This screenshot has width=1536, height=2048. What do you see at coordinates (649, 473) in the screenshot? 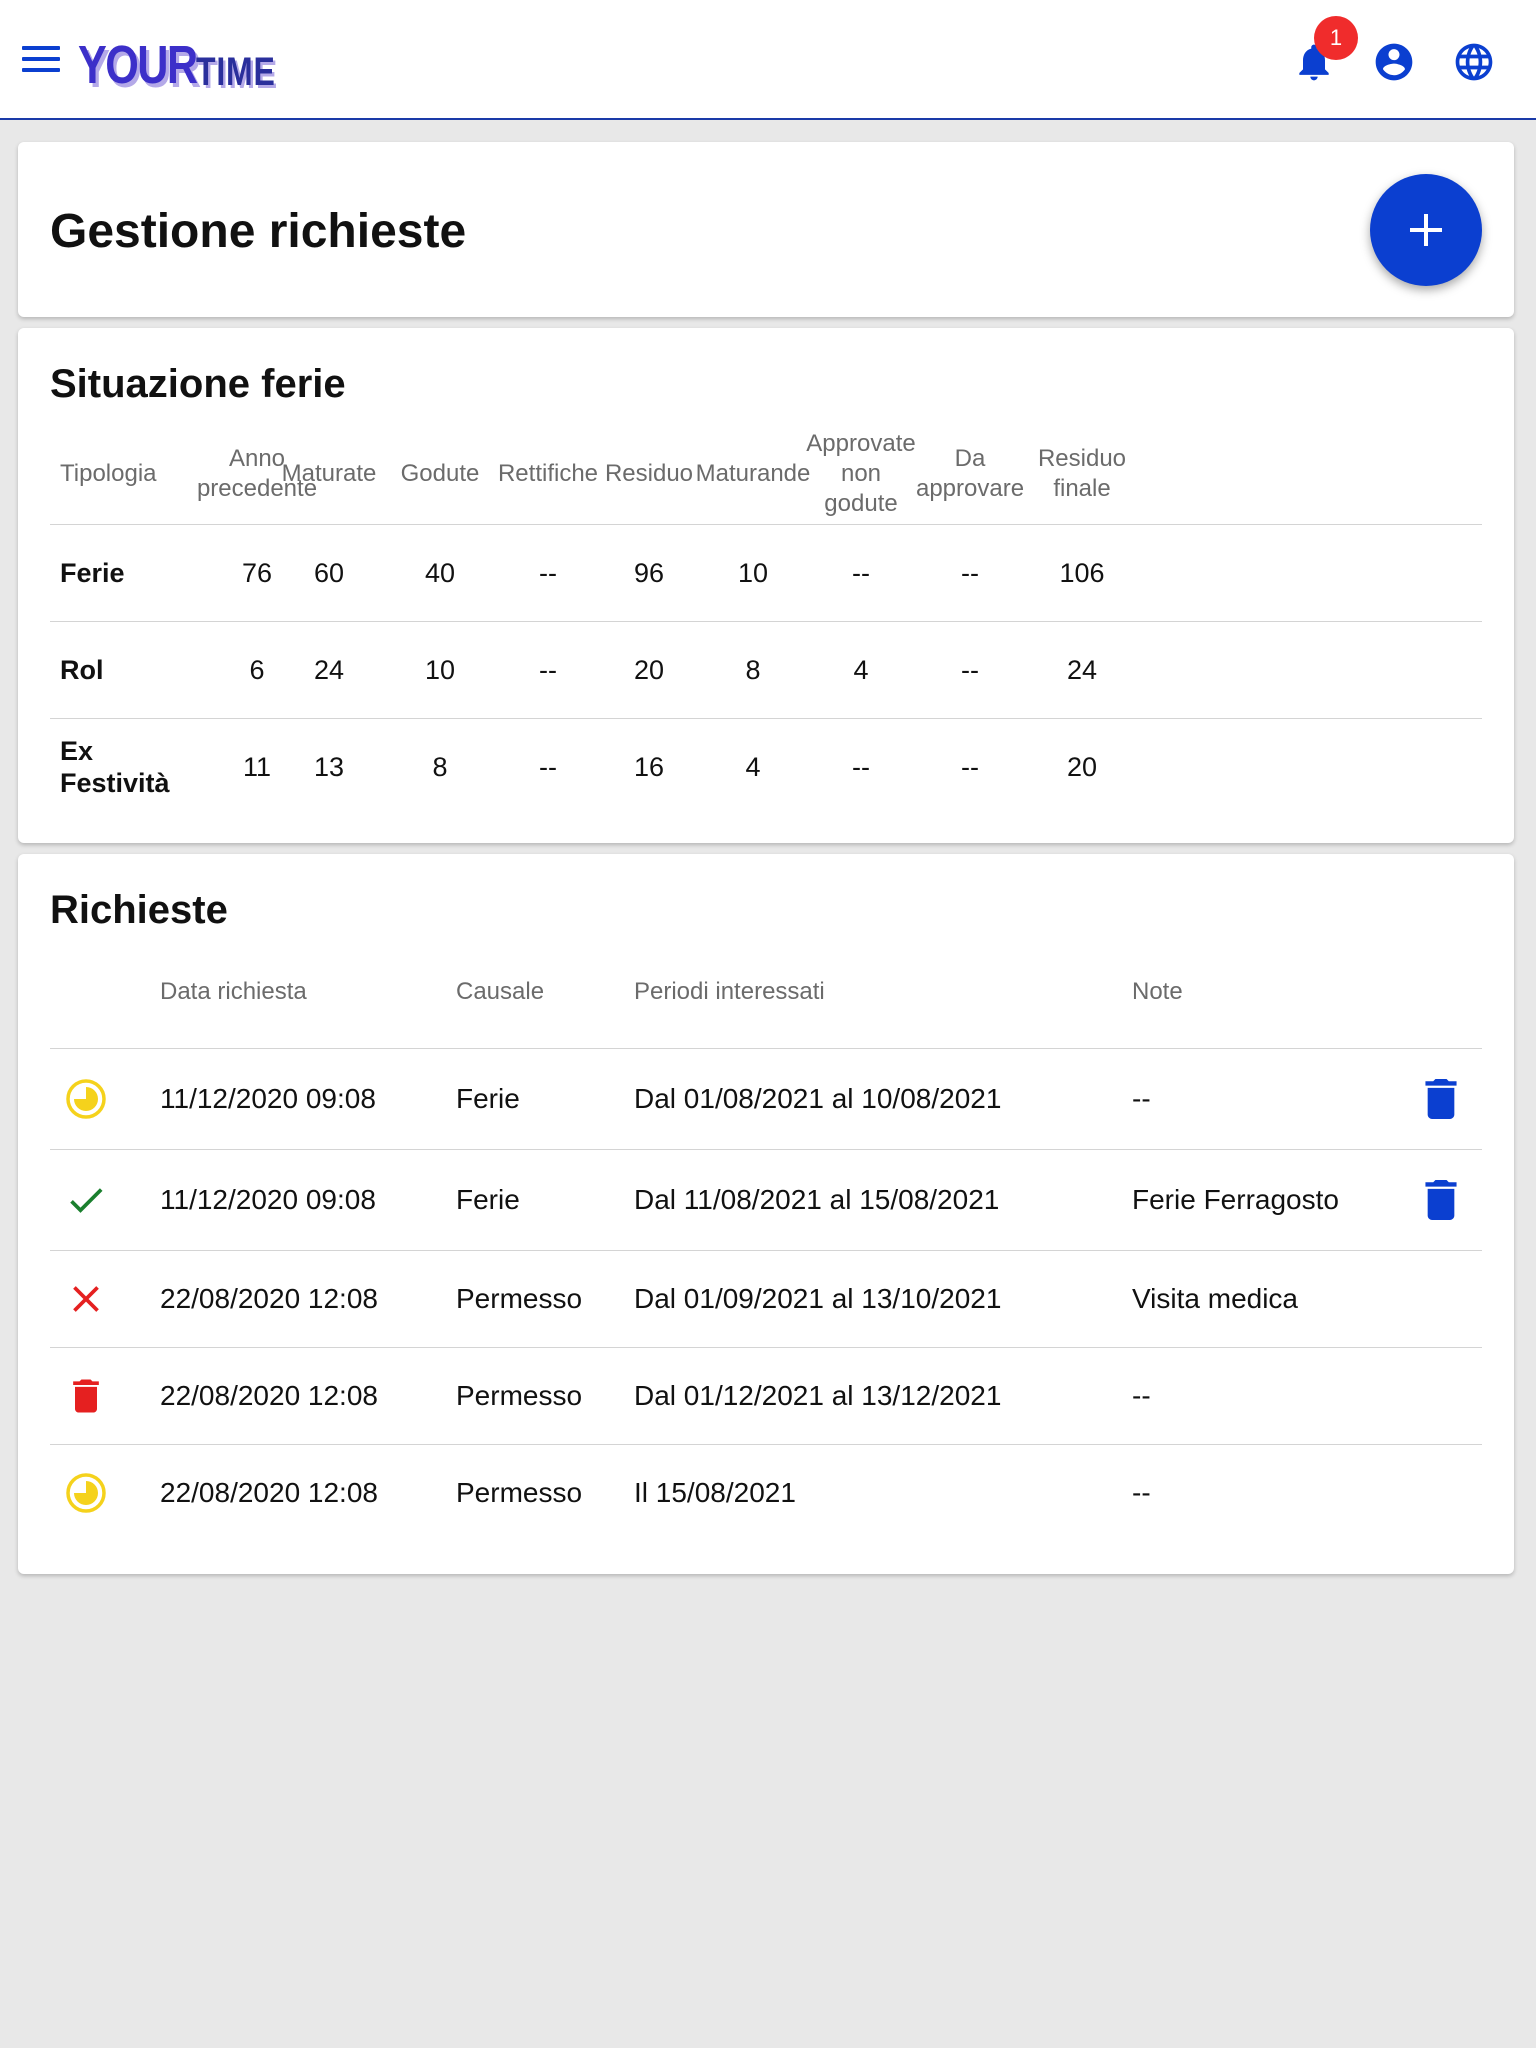
I see `ferie-col-header: Residuo` at bounding box center [649, 473].